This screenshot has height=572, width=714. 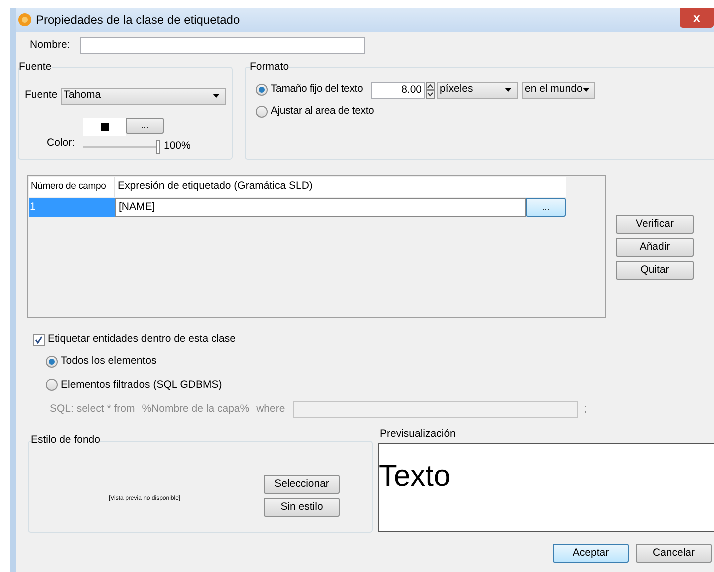 What do you see at coordinates (138, 20) in the screenshot?
I see `window-title: Propiedades de la clase de etiquetado` at bounding box center [138, 20].